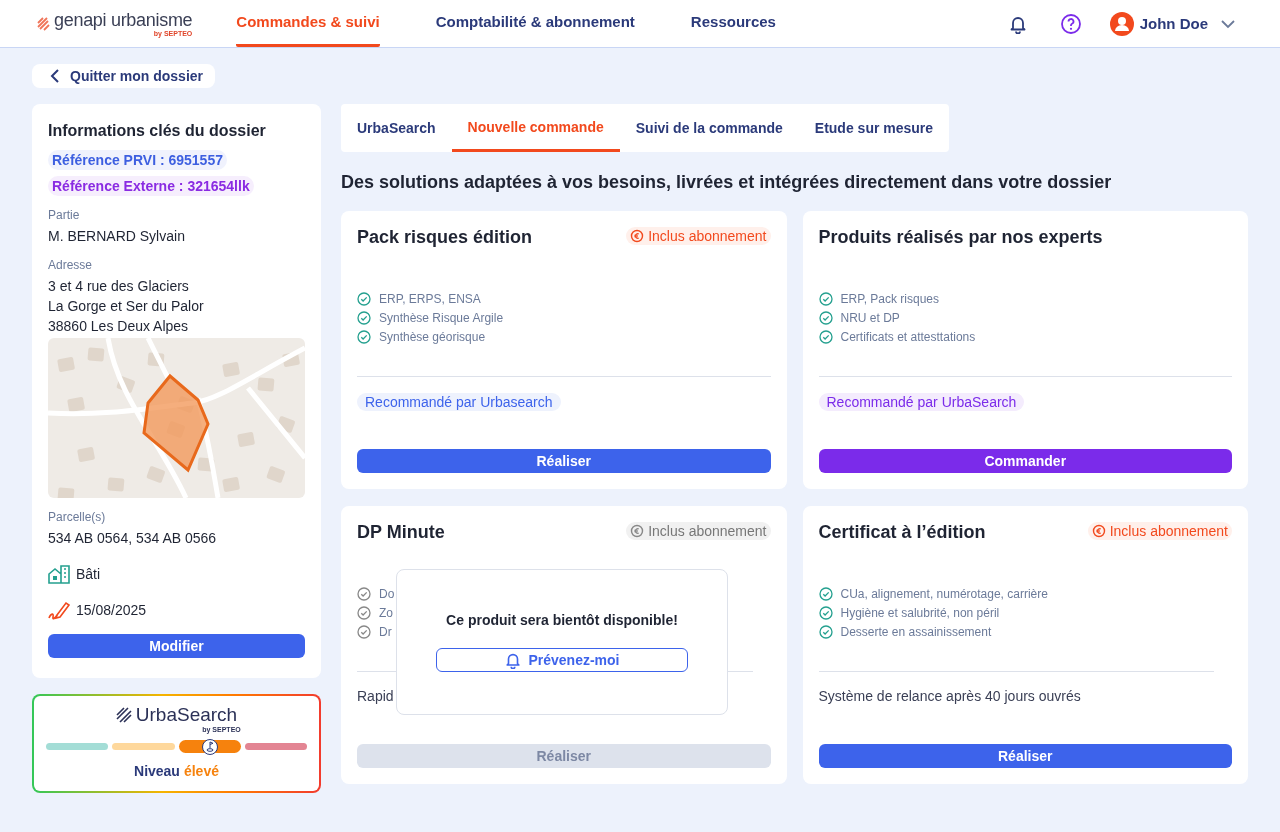 The image size is (1280, 832). Describe the element at coordinates (908, 337) in the screenshot. I see `feature-text: Certificats et attesttations` at that location.